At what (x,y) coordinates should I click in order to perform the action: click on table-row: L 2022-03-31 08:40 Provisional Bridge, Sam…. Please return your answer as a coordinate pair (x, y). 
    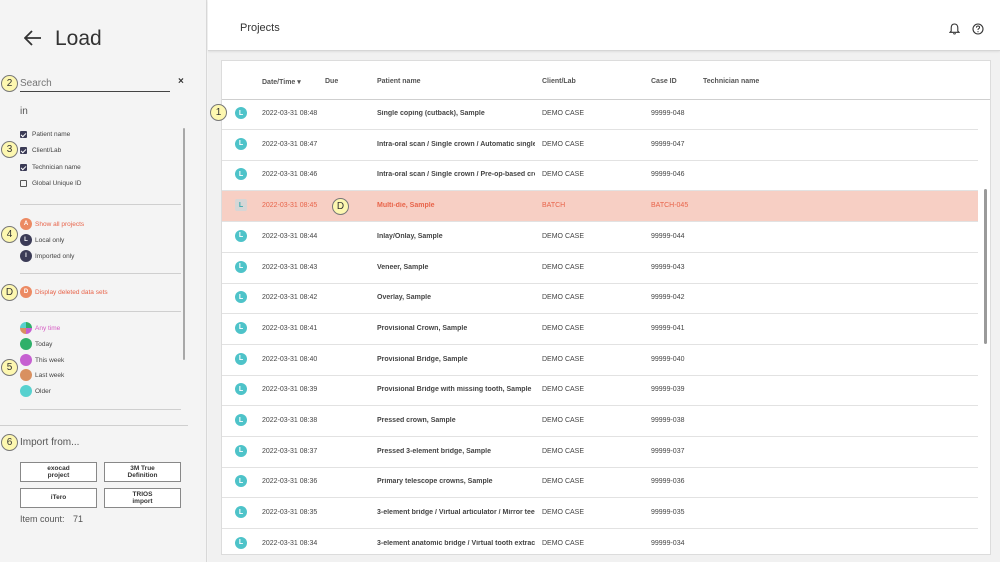
    Looking at the image, I should click on (600, 360).